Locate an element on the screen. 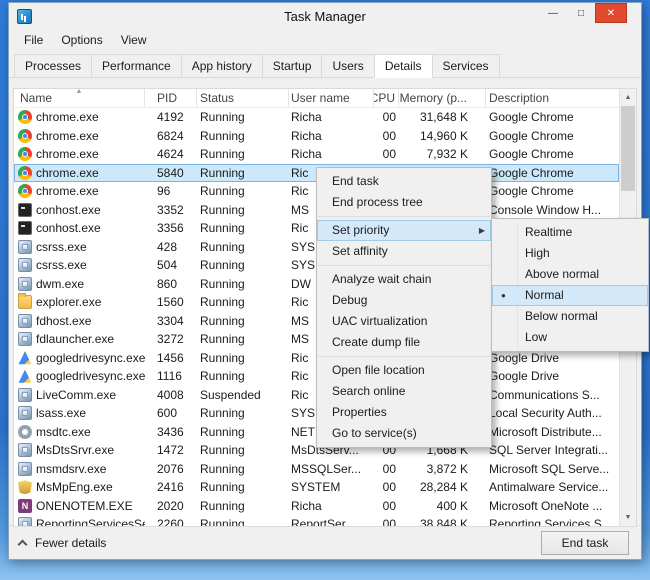 The height and width of the screenshot is (580, 650). end-task-button: End task is located at coordinates (585, 542).